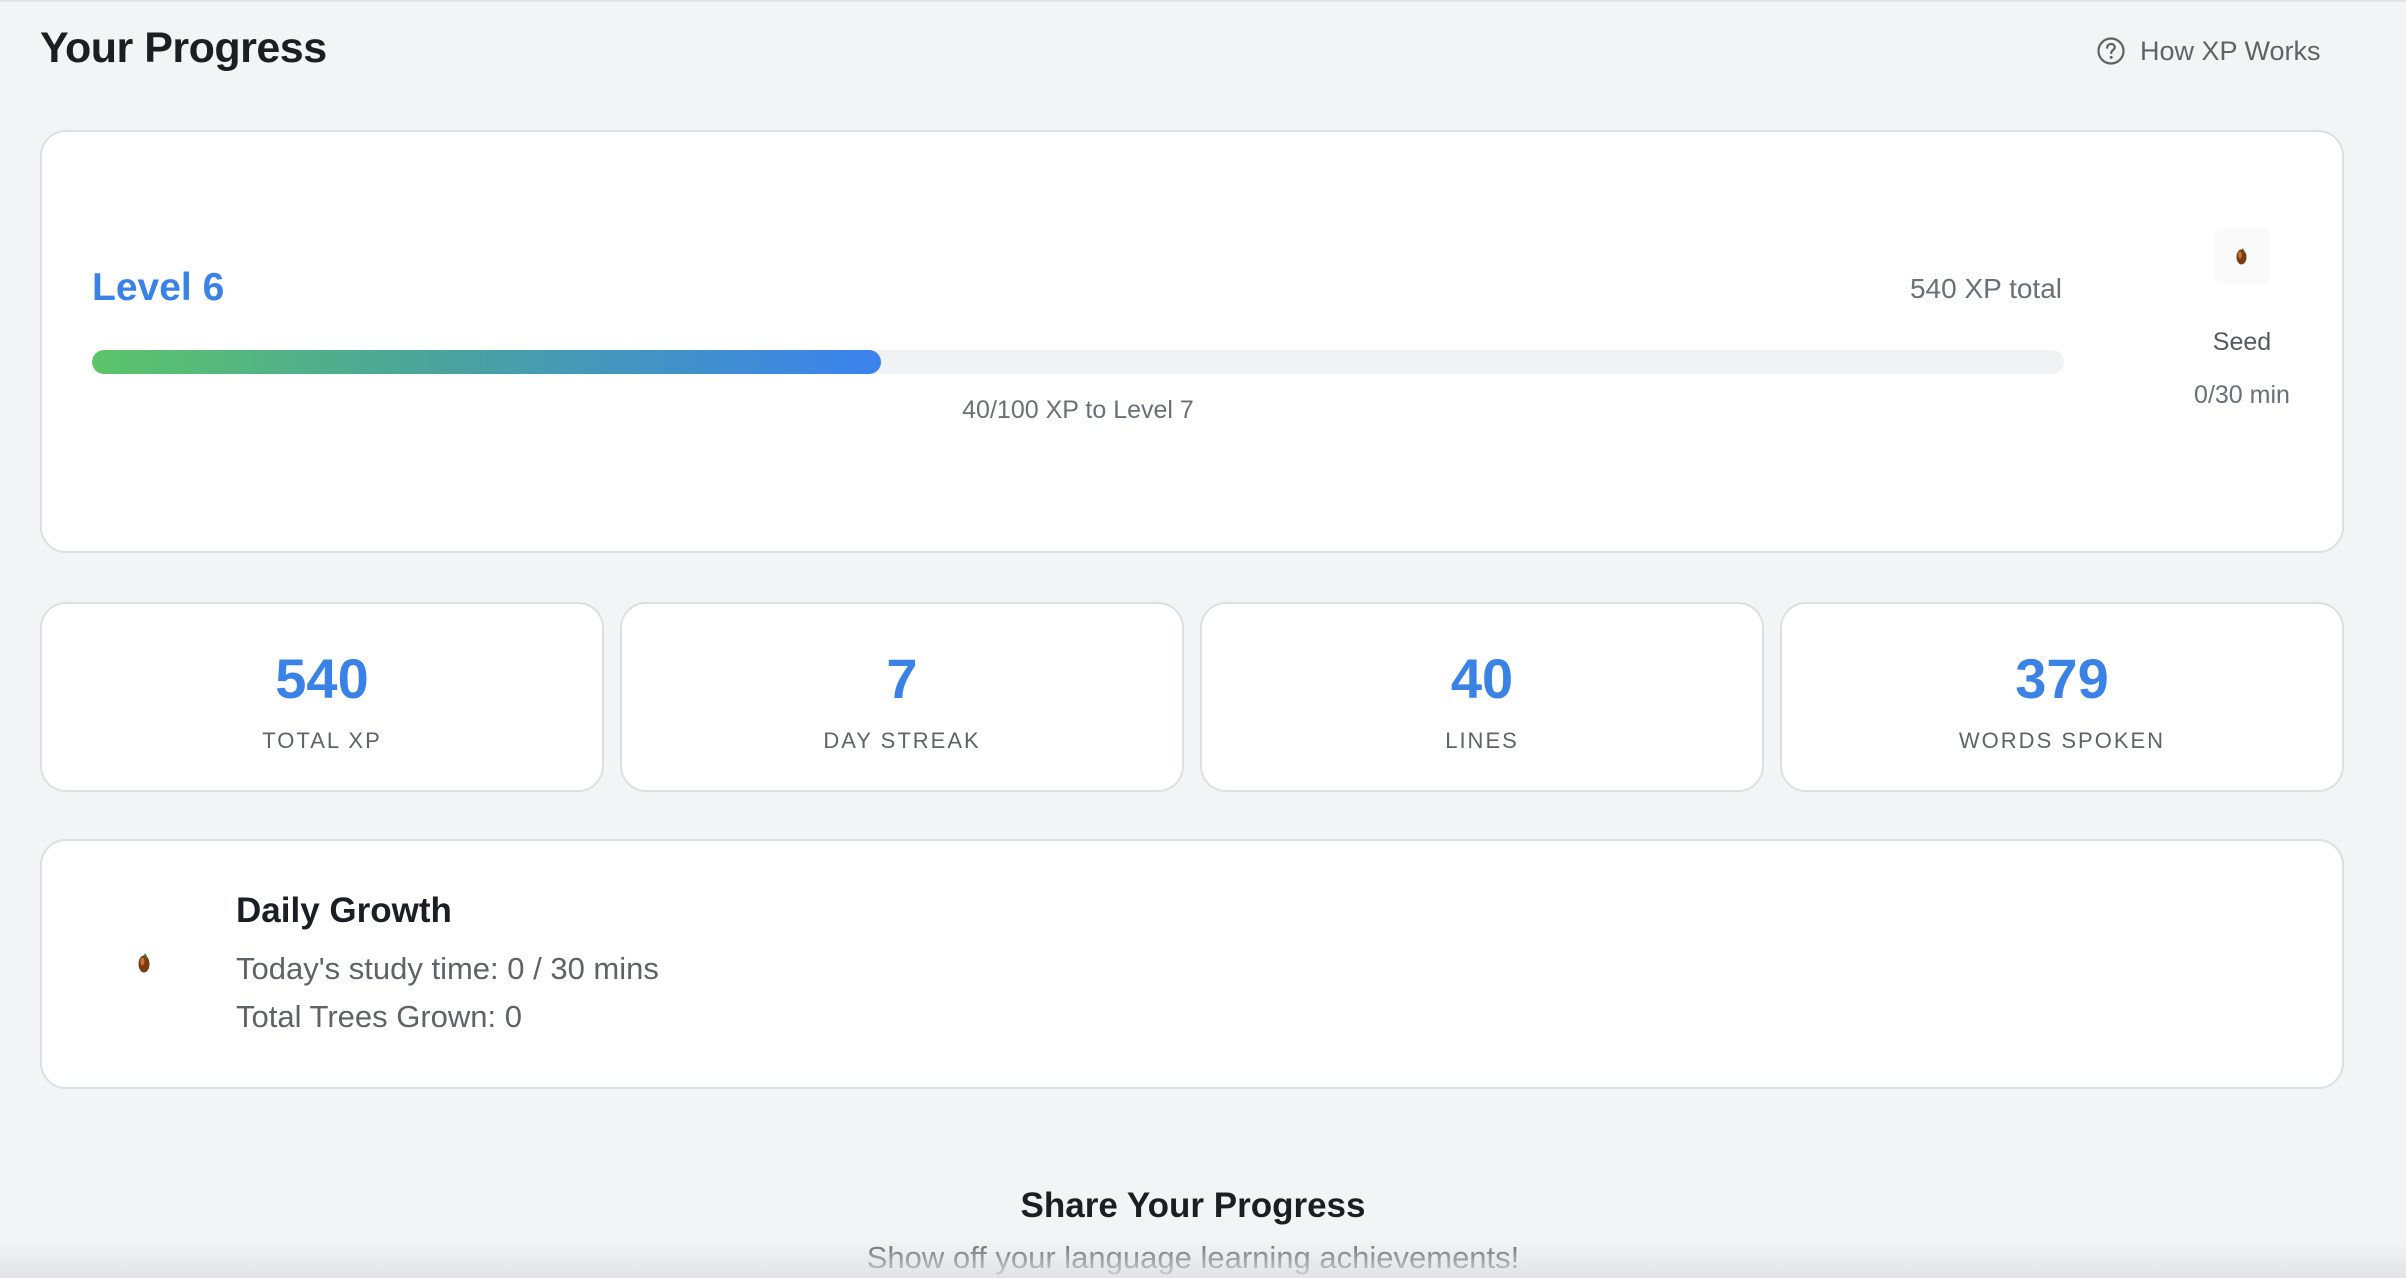 The height and width of the screenshot is (1278, 2406). Describe the element at coordinates (1482, 740) in the screenshot. I see `stat-label: LINES` at that location.